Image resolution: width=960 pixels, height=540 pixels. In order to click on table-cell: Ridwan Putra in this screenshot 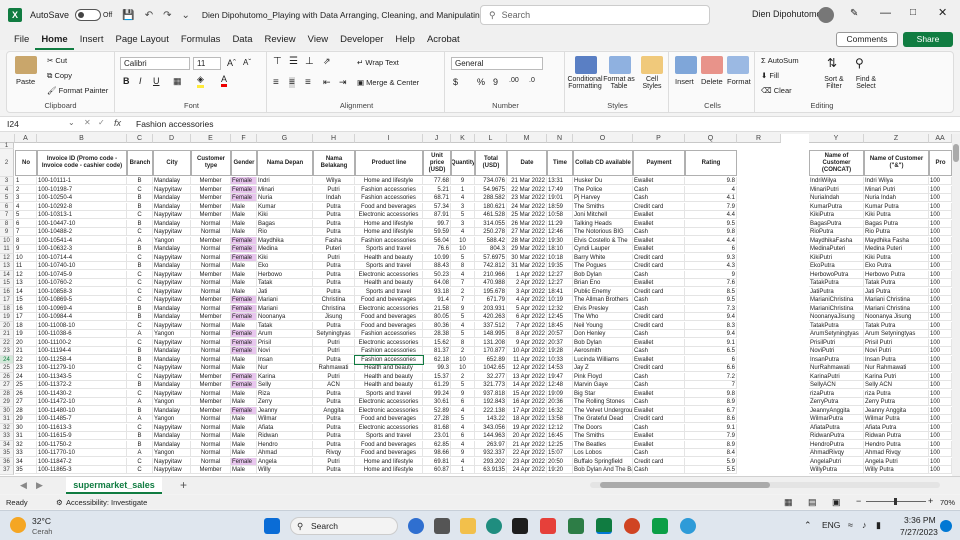, I will do `click(896, 436)`.